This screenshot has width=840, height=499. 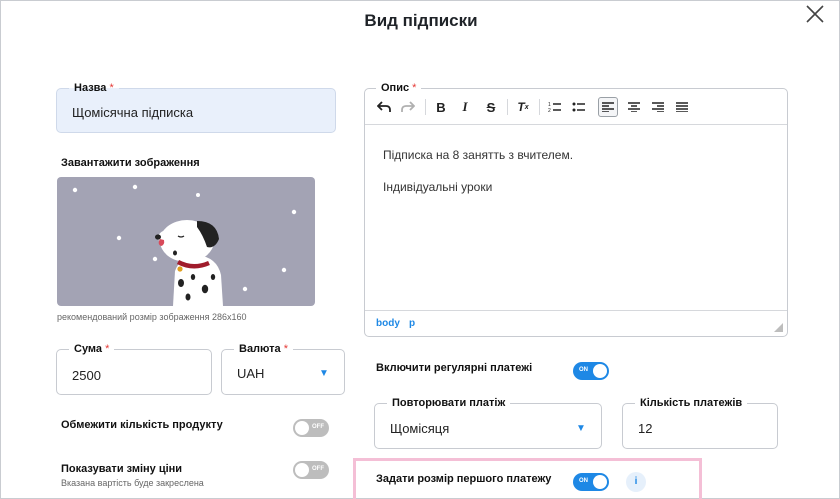 What do you see at coordinates (142, 425) in the screenshot?
I see `limit-product-label: Обмежити кількість продукту` at bounding box center [142, 425].